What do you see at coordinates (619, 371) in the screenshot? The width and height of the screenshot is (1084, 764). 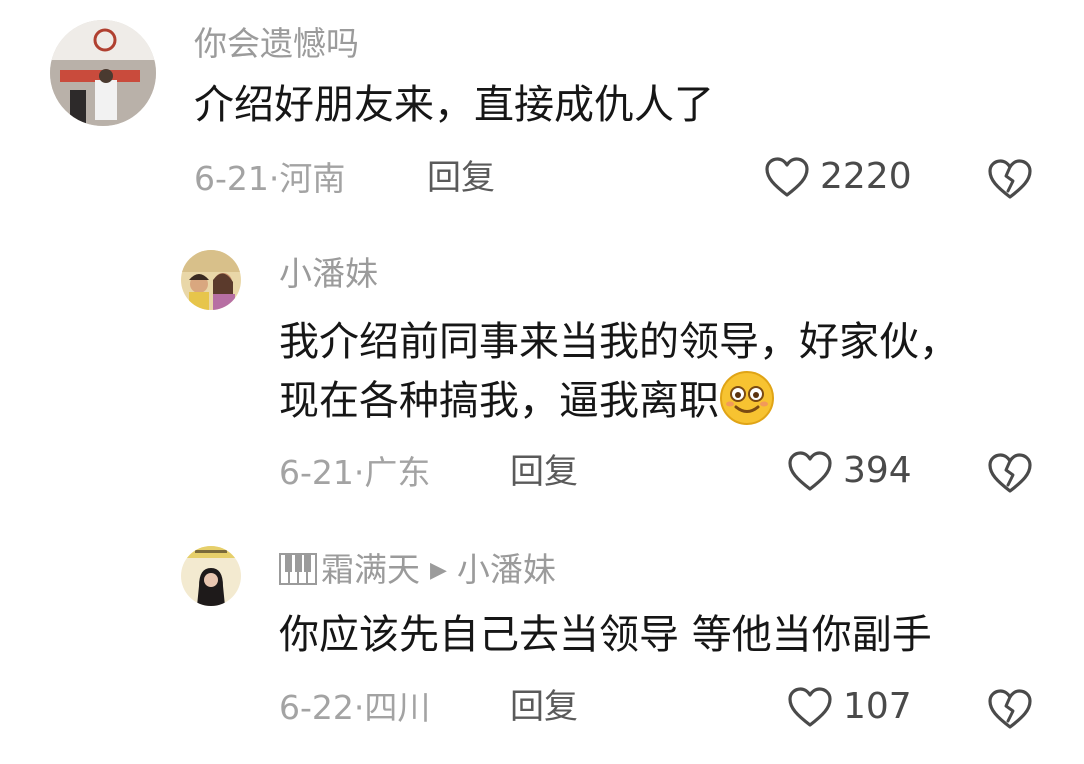 I see `comment-text-body: 我介绍前同事来当我的领导，好家伙，现在各种搞我，逼我离职` at bounding box center [619, 371].